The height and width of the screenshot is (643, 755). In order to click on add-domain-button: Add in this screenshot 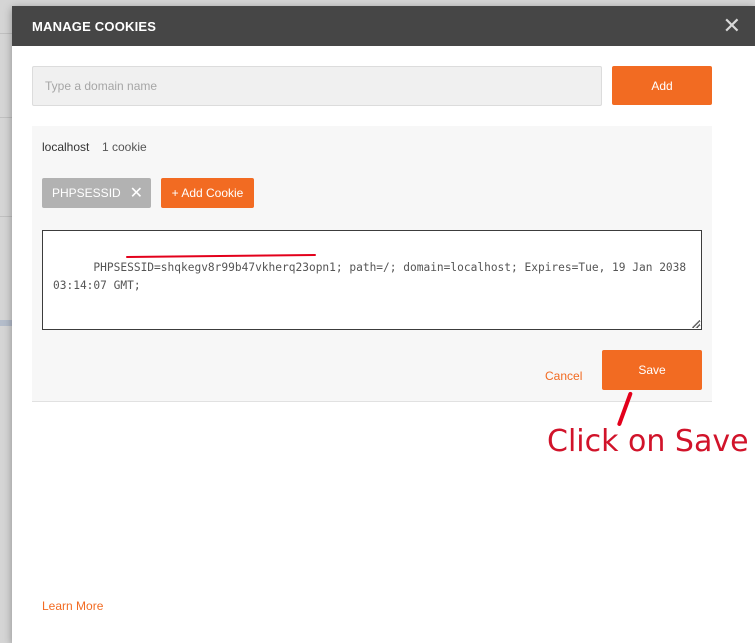, I will do `click(662, 85)`.